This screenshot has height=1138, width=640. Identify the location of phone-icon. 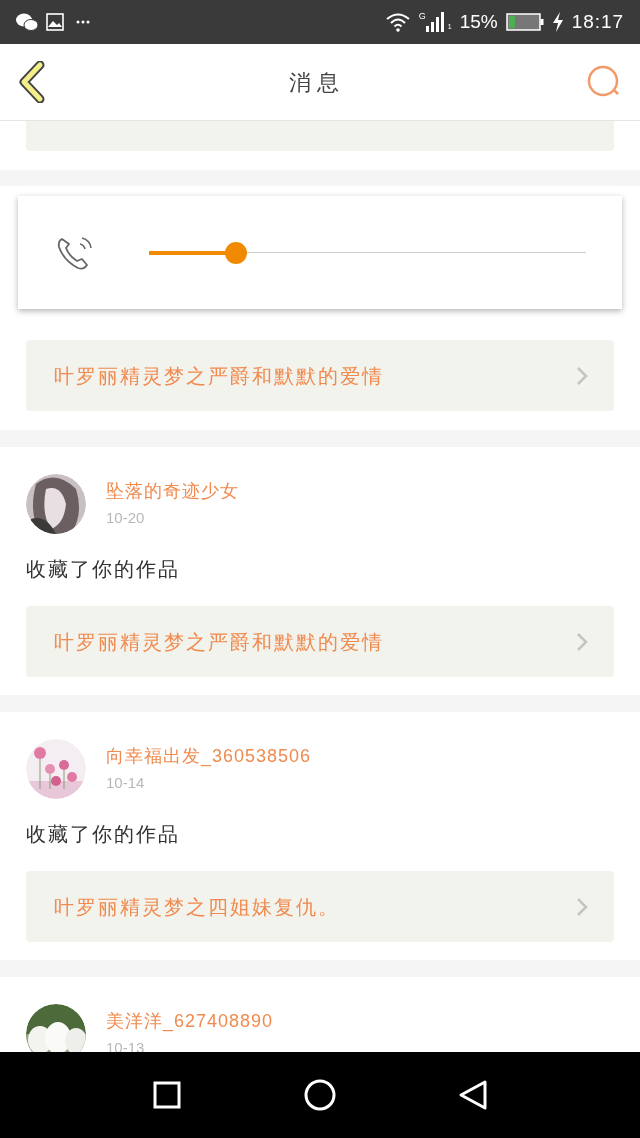
(75, 252).